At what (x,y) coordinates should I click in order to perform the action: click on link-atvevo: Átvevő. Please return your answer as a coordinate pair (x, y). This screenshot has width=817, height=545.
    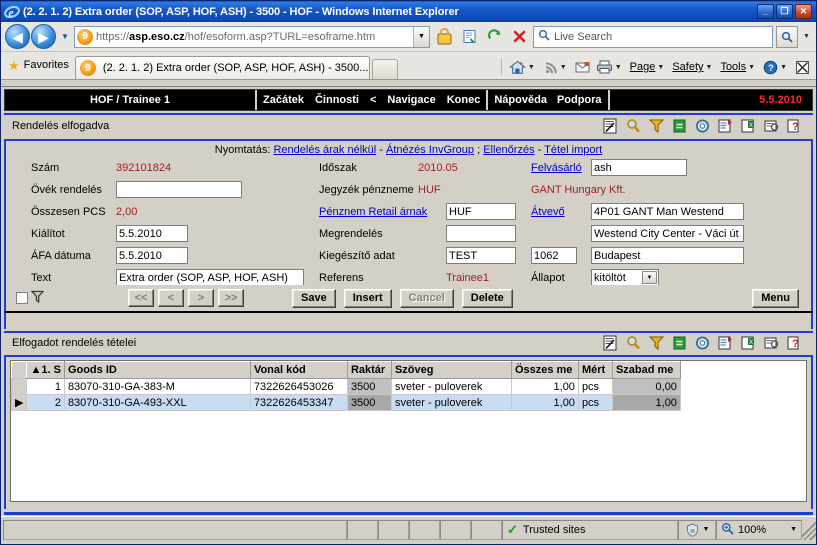
    Looking at the image, I should click on (548, 212).